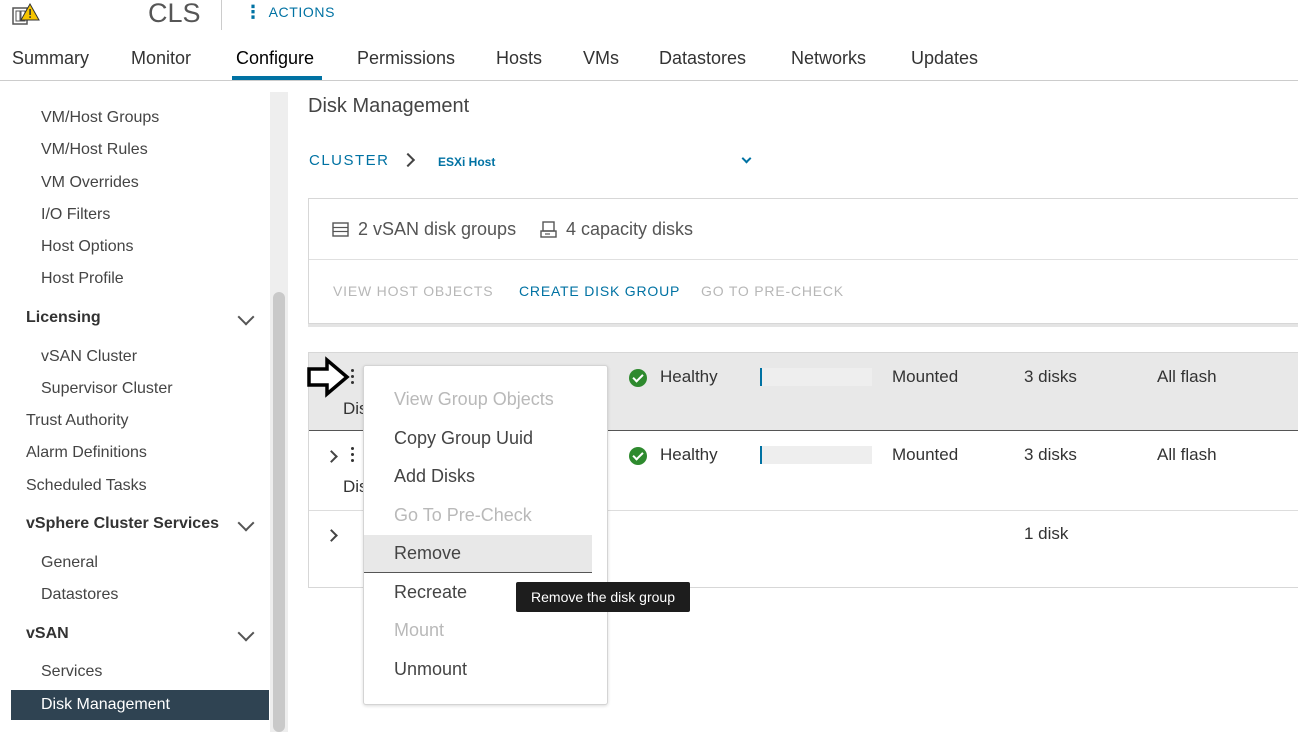 This screenshot has height=732, width=1298. I want to click on object-title: CLS, so click(174, 14).